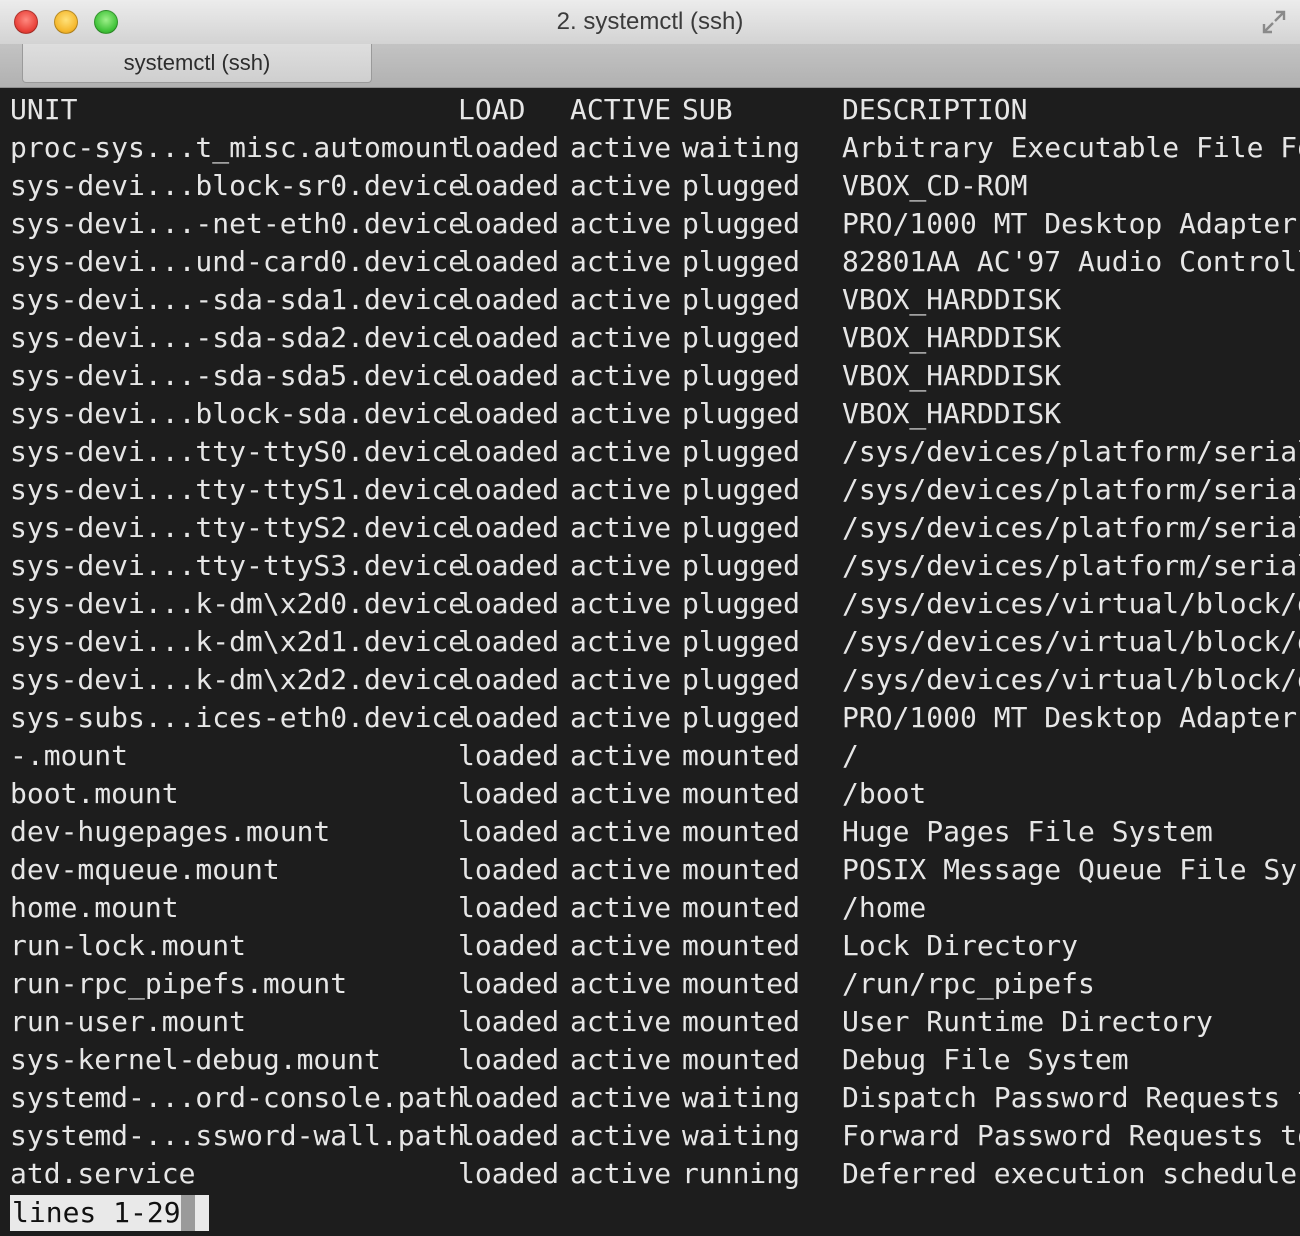  I want to click on cell-unit: sys-devi...k-dm\x2d1.device, so click(238, 641).